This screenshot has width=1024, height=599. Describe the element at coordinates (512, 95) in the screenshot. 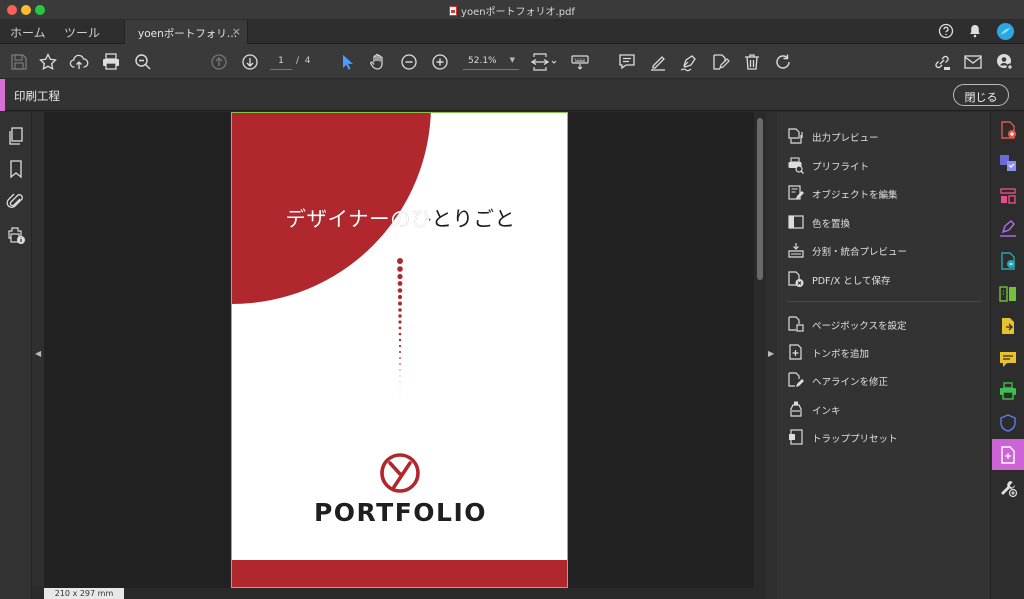

I see `tool-header: 印刷工程 閉じる` at that location.